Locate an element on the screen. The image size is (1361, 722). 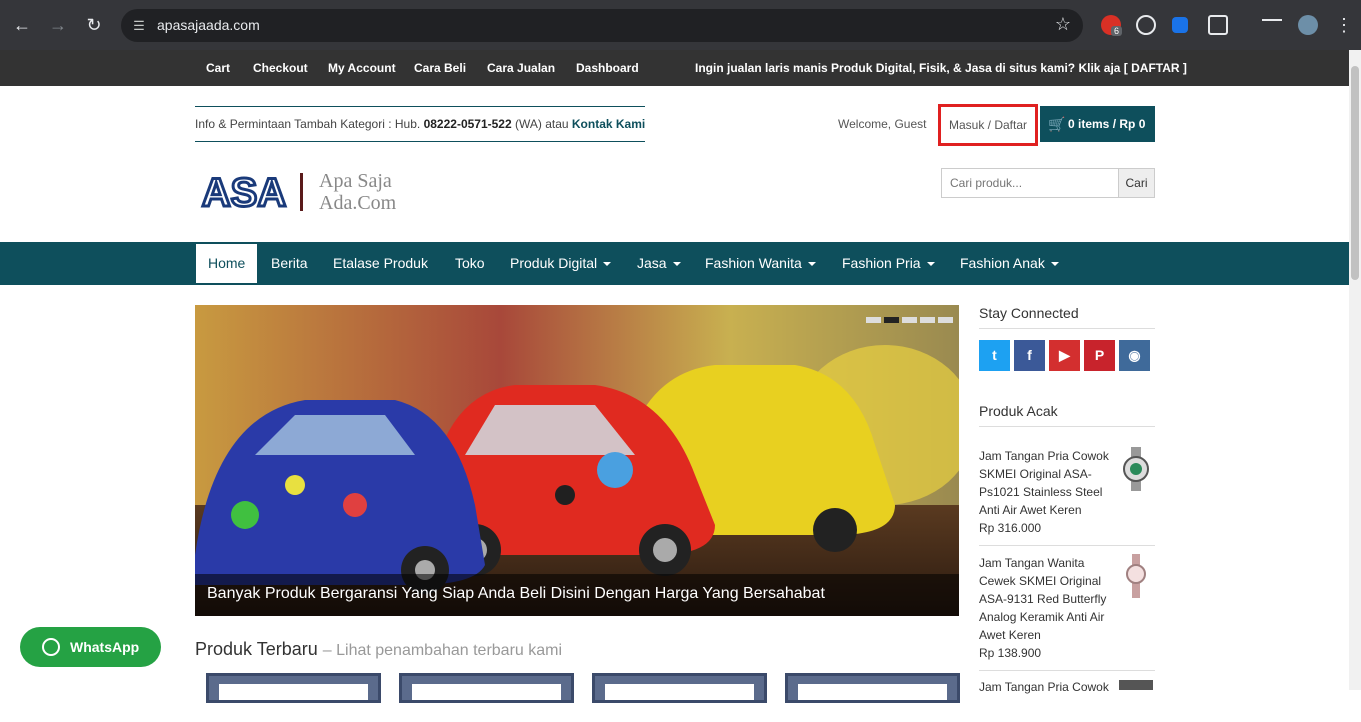
verified-extension-icon is located at coordinates (1180, 25).